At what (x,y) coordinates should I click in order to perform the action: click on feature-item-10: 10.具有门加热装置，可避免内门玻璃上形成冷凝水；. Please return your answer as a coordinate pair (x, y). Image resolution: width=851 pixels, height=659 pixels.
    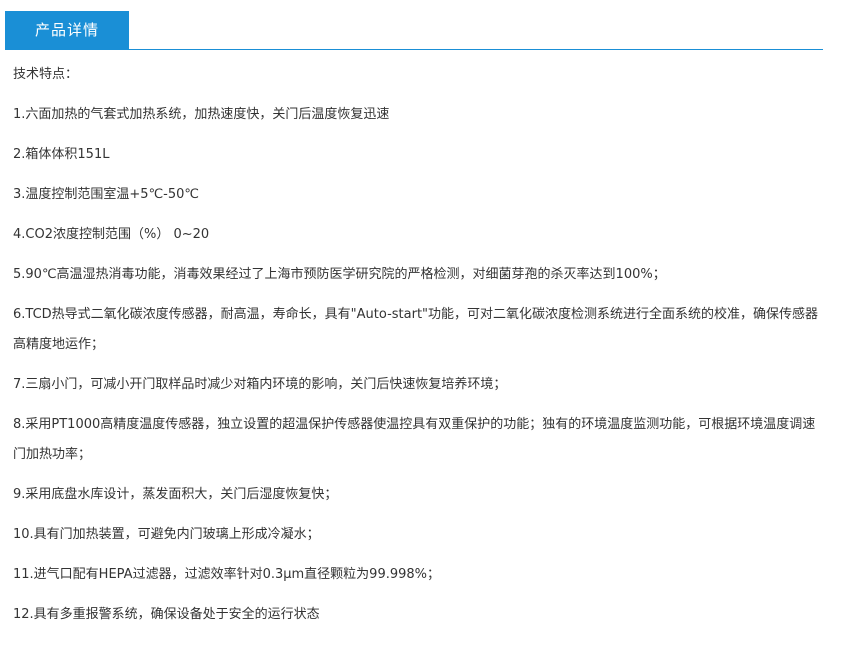
    Looking at the image, I should click on (166, 534).